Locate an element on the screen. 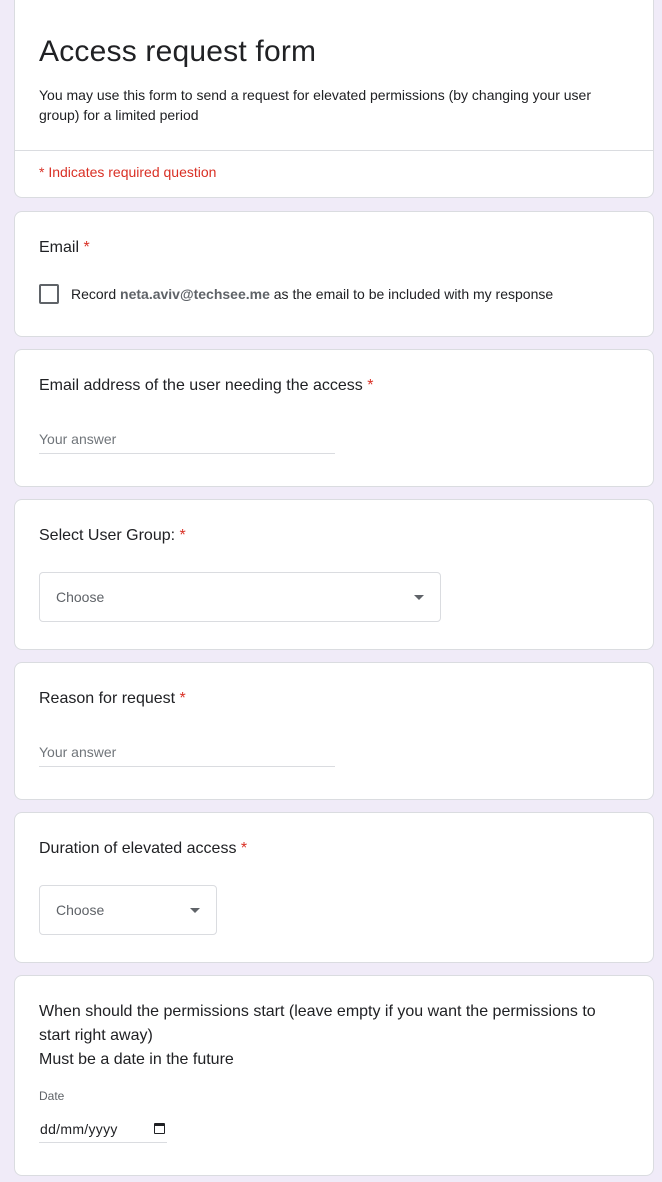  duration-dropdown: Choose is located at coordinates (128, 910).